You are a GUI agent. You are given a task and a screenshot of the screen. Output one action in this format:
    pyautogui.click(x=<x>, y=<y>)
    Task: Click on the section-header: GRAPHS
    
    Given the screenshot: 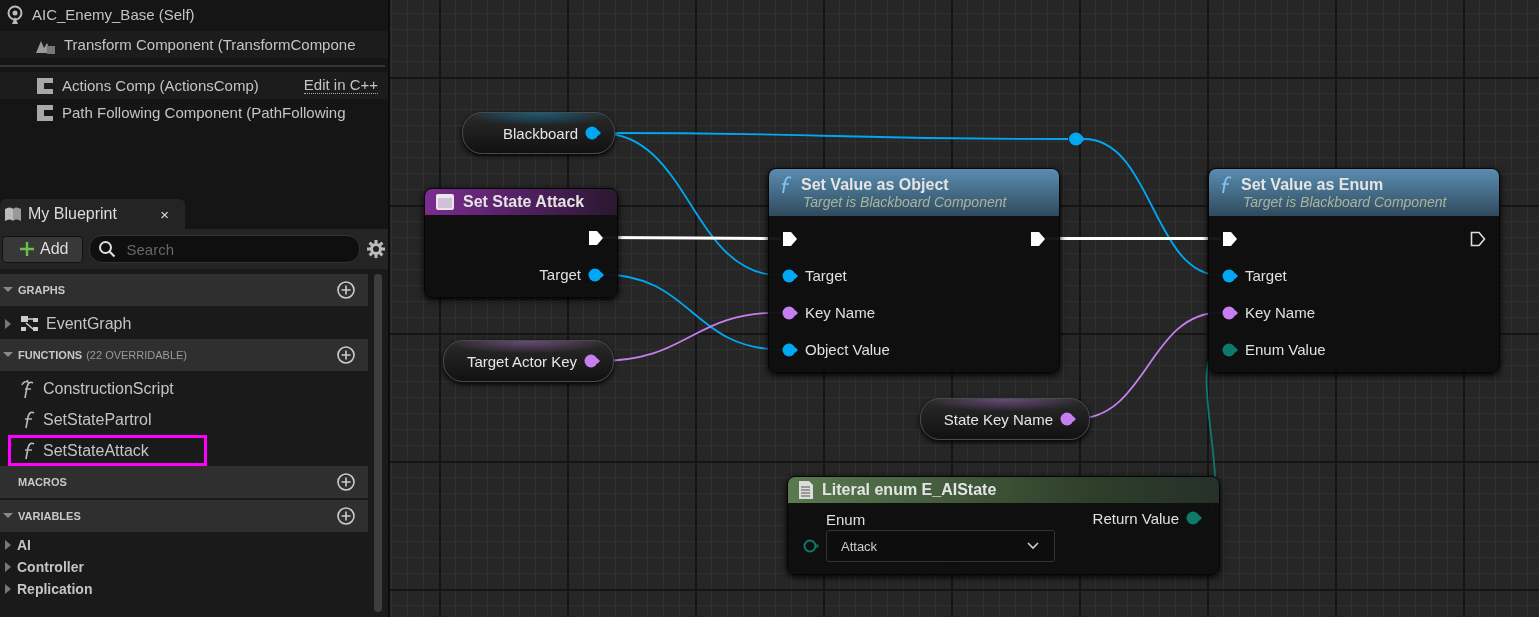 What is the action you would take?
    pyautogui.click(x=184, y=290)
    